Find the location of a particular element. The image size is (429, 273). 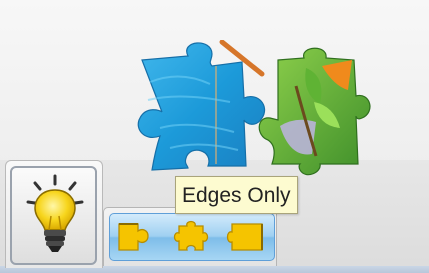

puzzle-piece-green is located at coordinates (315, 112).